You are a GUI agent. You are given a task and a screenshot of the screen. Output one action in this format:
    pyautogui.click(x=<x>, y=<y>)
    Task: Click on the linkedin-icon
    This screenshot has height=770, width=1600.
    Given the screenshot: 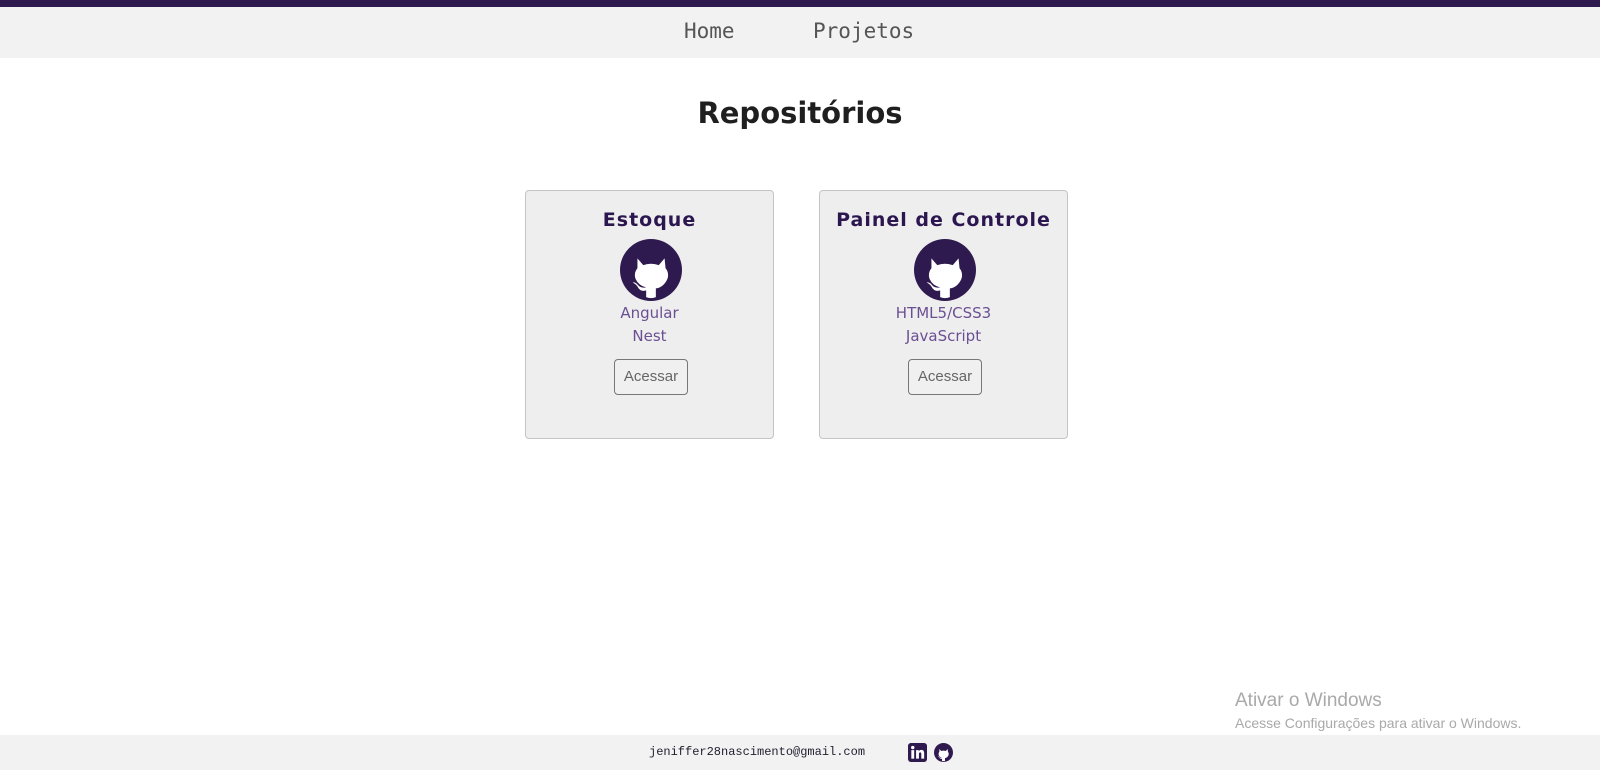 What is the action you would take?
    pyautogui.click(x=917, y=752)
    